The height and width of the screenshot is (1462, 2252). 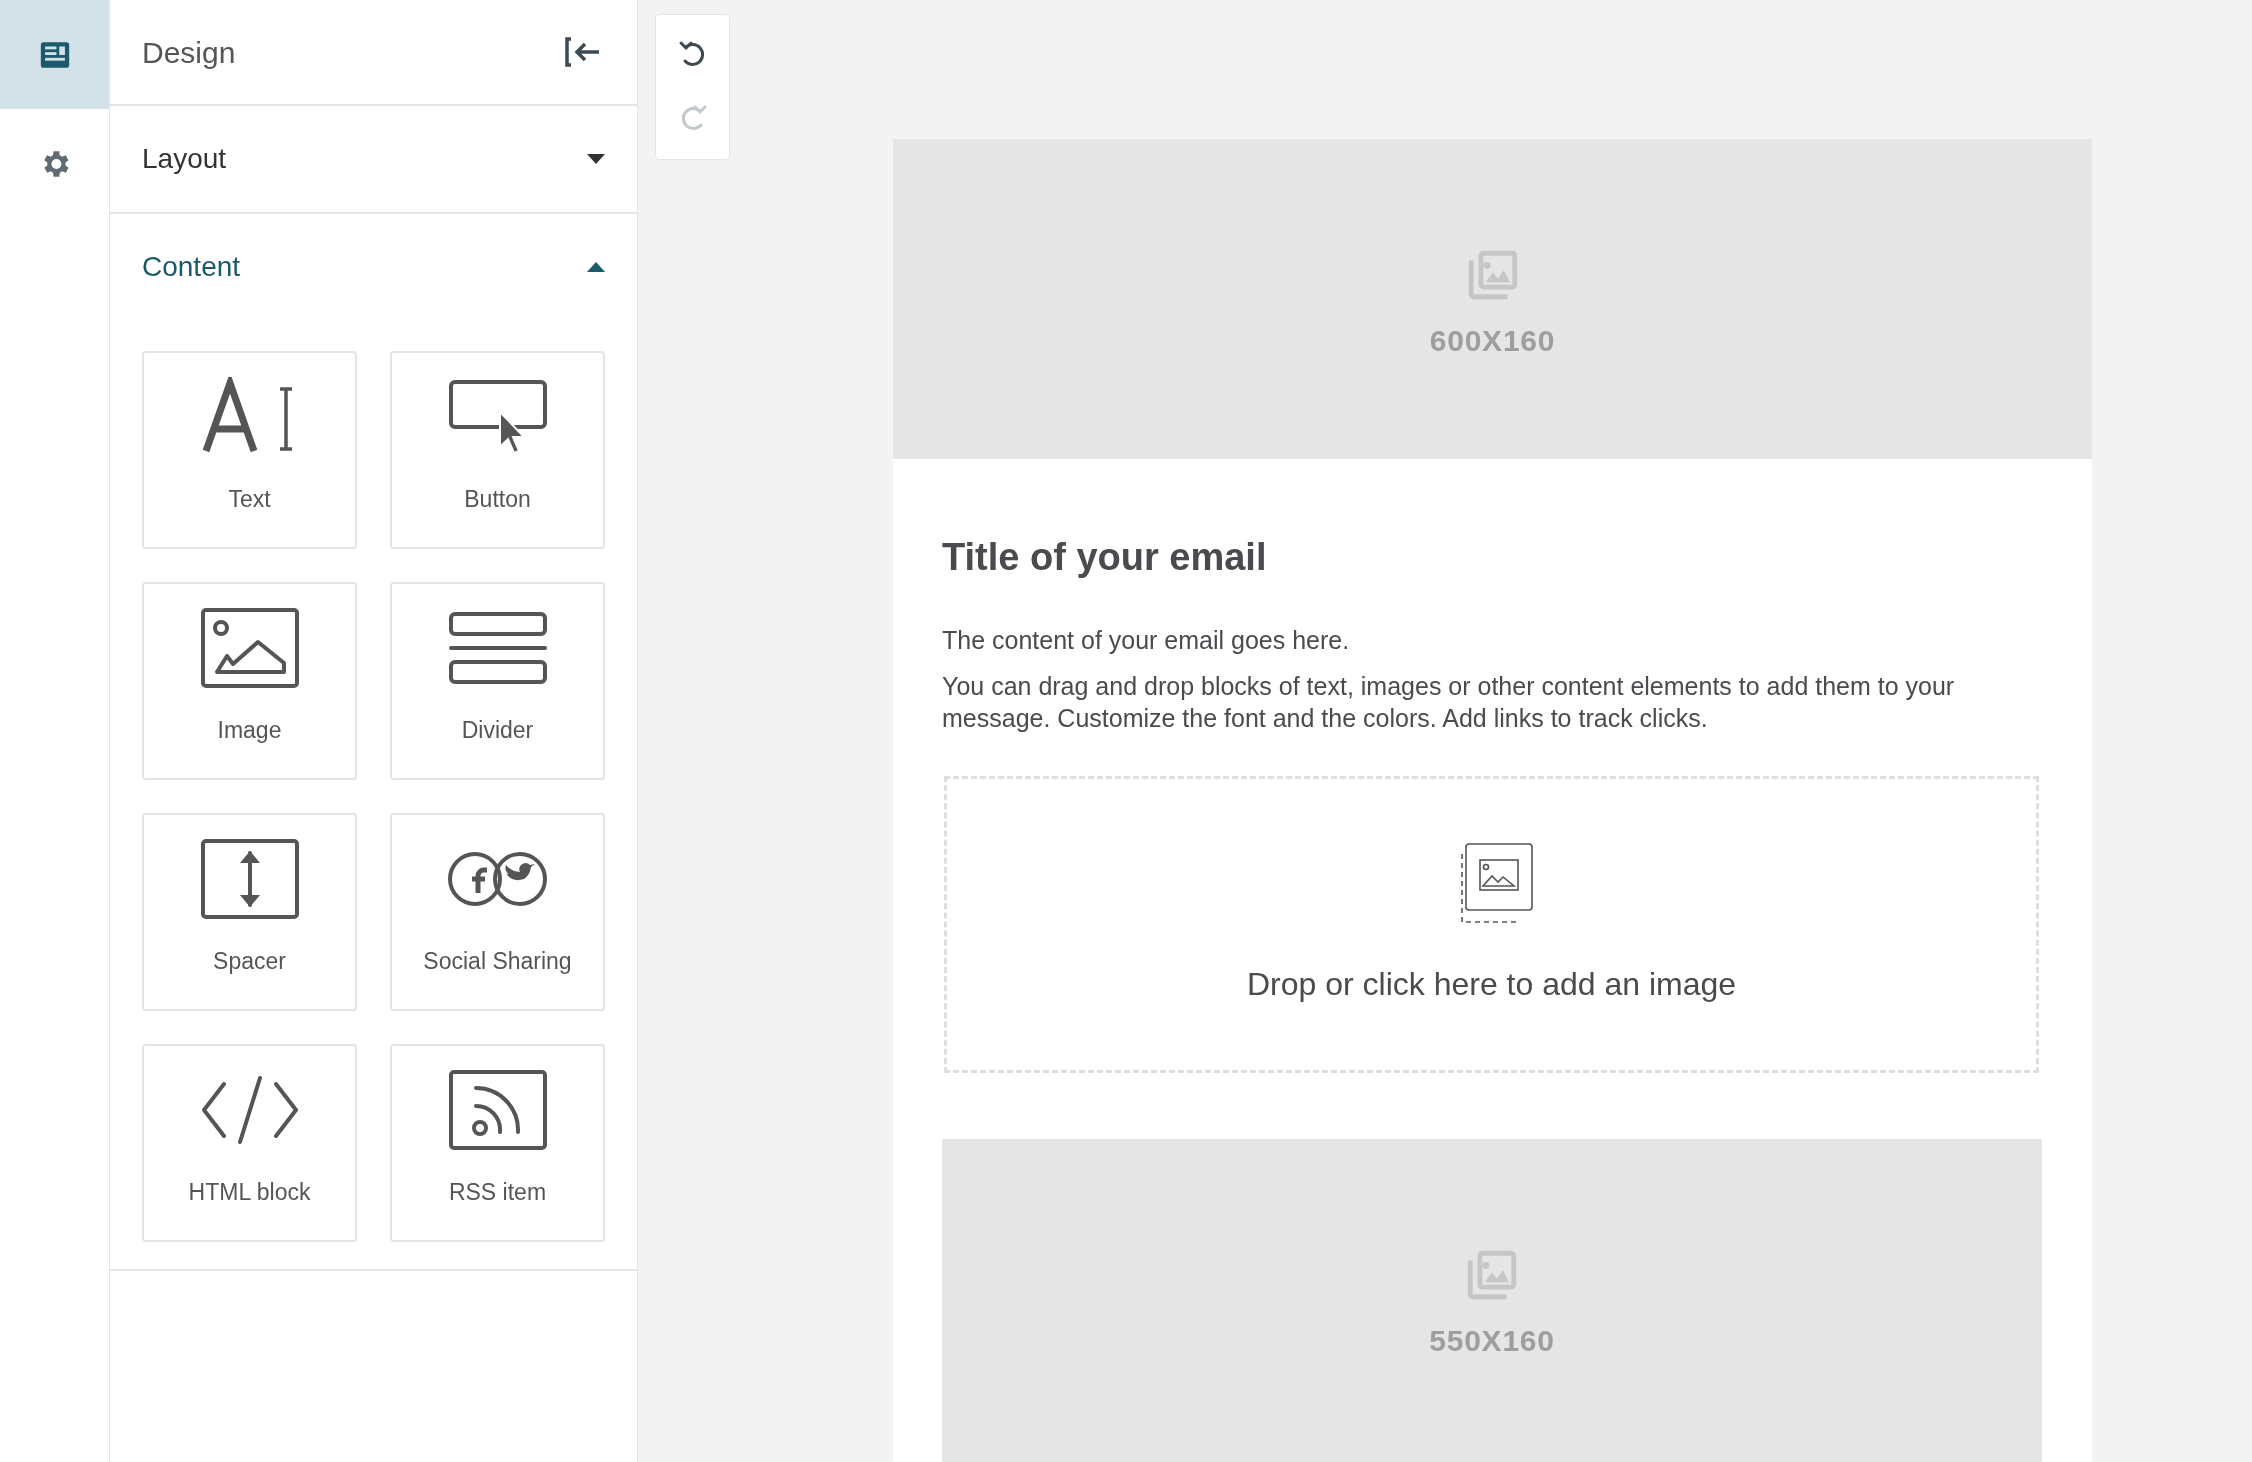 I want to click on content-block-tile: Divider, so click(x=497, y=681).